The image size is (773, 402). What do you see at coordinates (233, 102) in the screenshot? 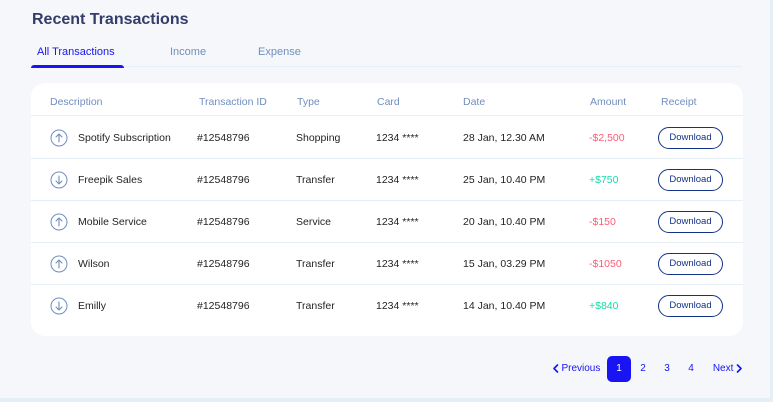
I see `header-transaction-id: Transaction ID` at bounding box center [233, 102].